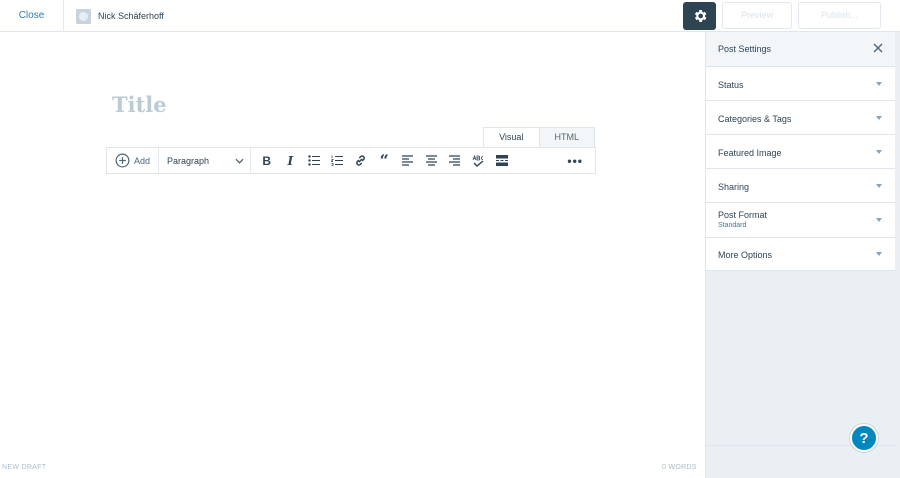 Image resolution: width=900 pixels, height=478 pixels. Describe the element at coordinates (743, 215) in the screenshot. I see `panel-label: Post Format` at that location.